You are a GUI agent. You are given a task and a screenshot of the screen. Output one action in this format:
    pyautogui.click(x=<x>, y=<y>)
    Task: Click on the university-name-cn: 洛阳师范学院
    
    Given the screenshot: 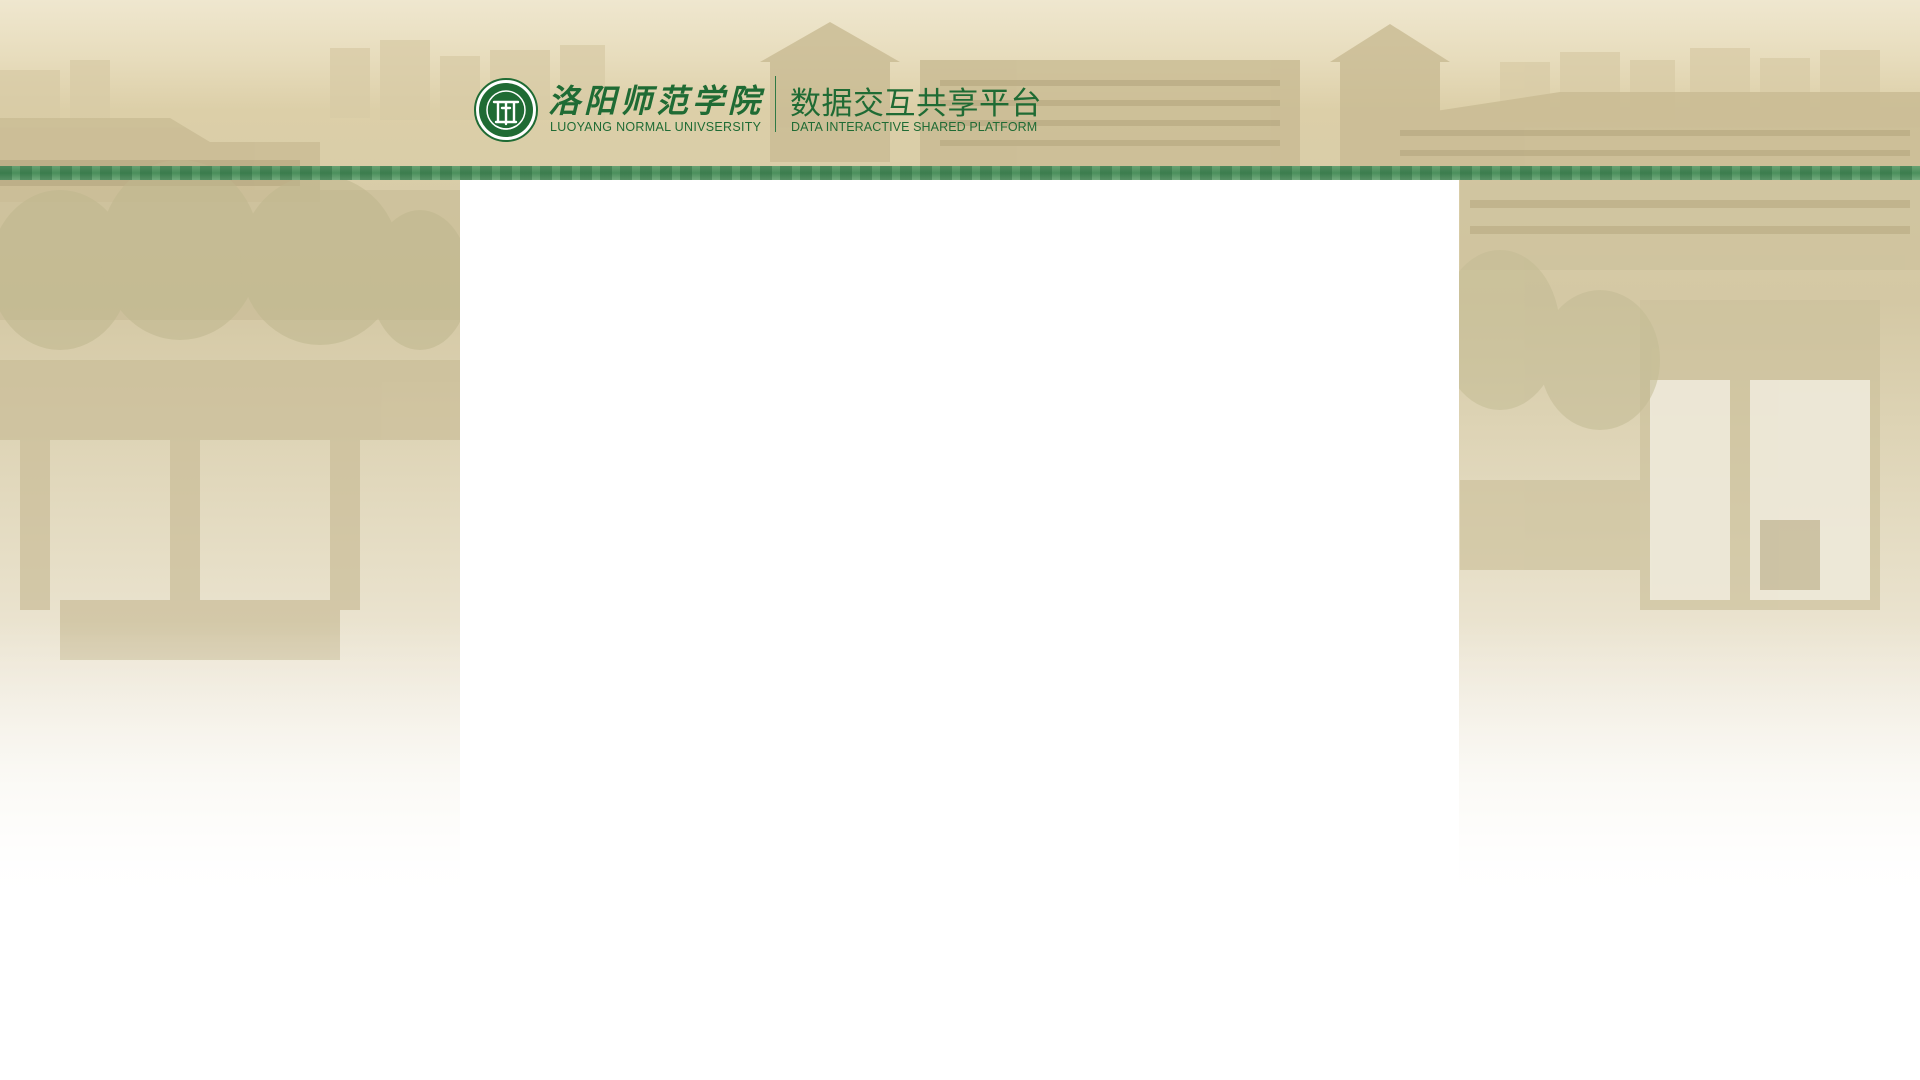 What is the action you would take?
    pyautogui.click(x=656, y=101)
    